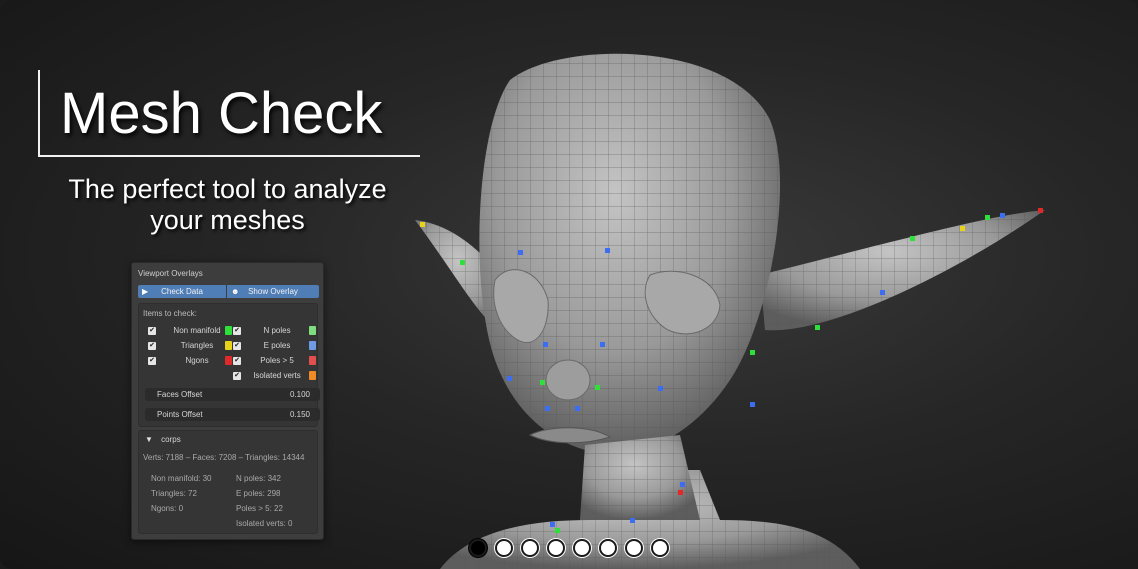 This screenshot has height=569, width=1138. I want to click on play-icon: ▶, so click(145, 291).